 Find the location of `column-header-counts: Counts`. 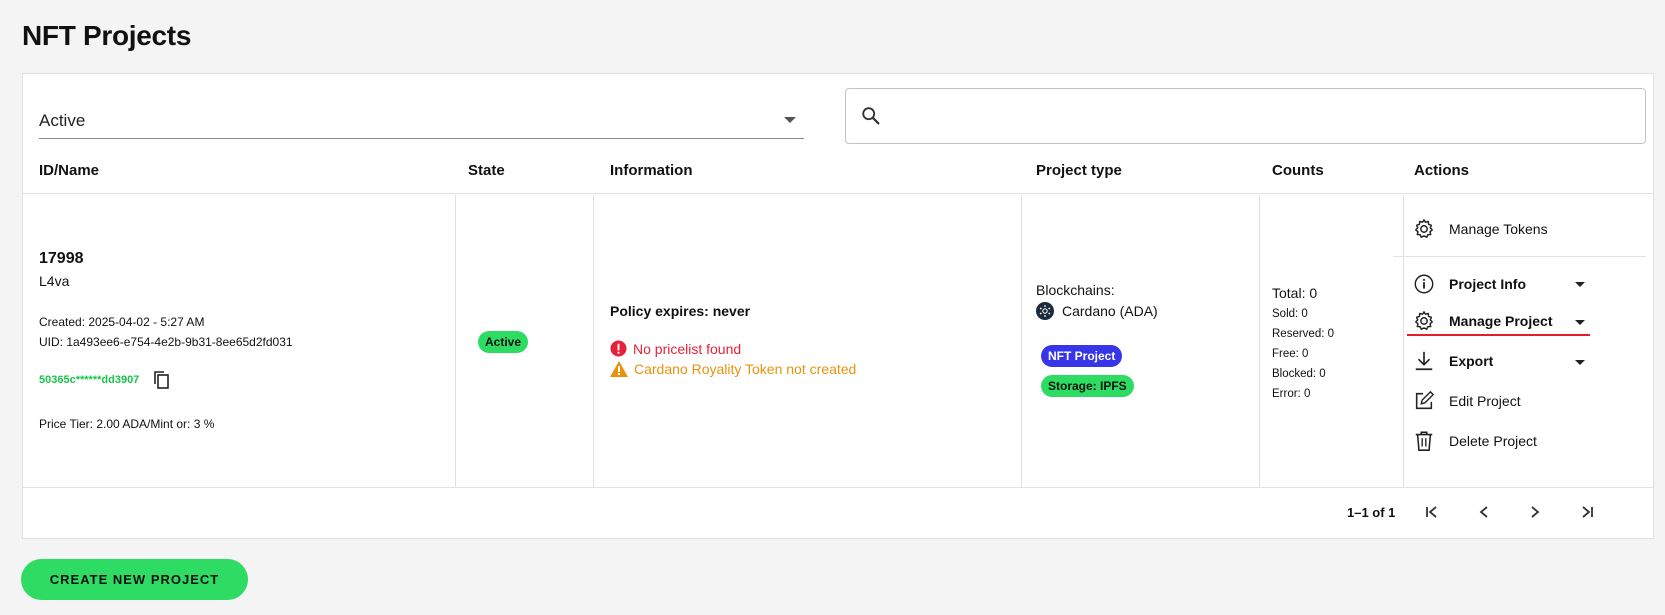

column-header-counts: Counts is located at coordinates (1298, 170).